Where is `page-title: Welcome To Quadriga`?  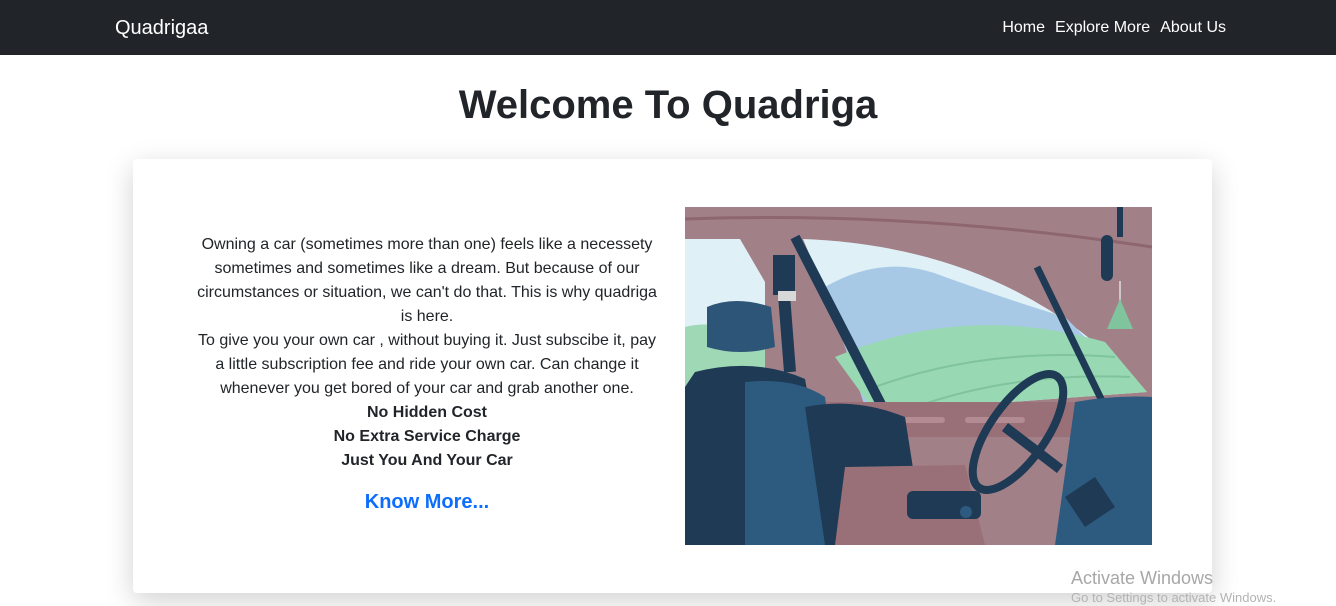
page-title: Welcome To Quadriga is located at coordinates (668, 105).